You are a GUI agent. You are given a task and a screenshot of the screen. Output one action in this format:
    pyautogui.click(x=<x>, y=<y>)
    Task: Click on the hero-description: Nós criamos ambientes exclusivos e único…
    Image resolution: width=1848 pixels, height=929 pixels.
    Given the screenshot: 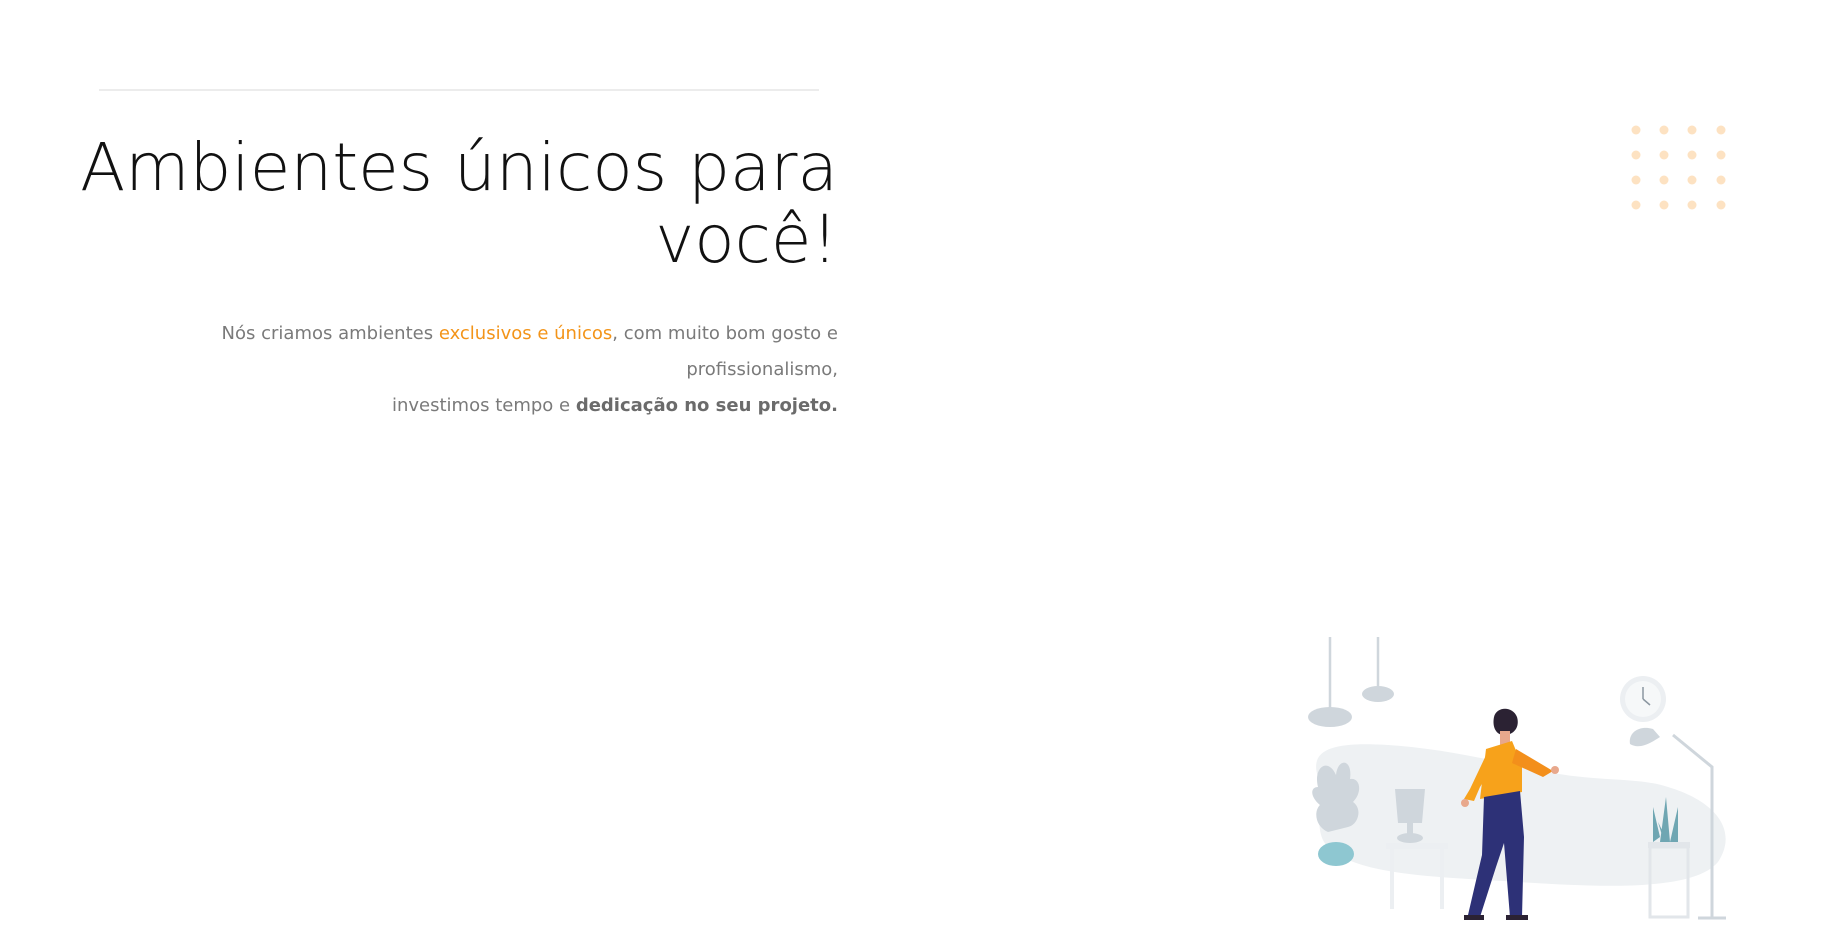 What is the action you would take?
    pyautogui.click(x=458, y=370)
    